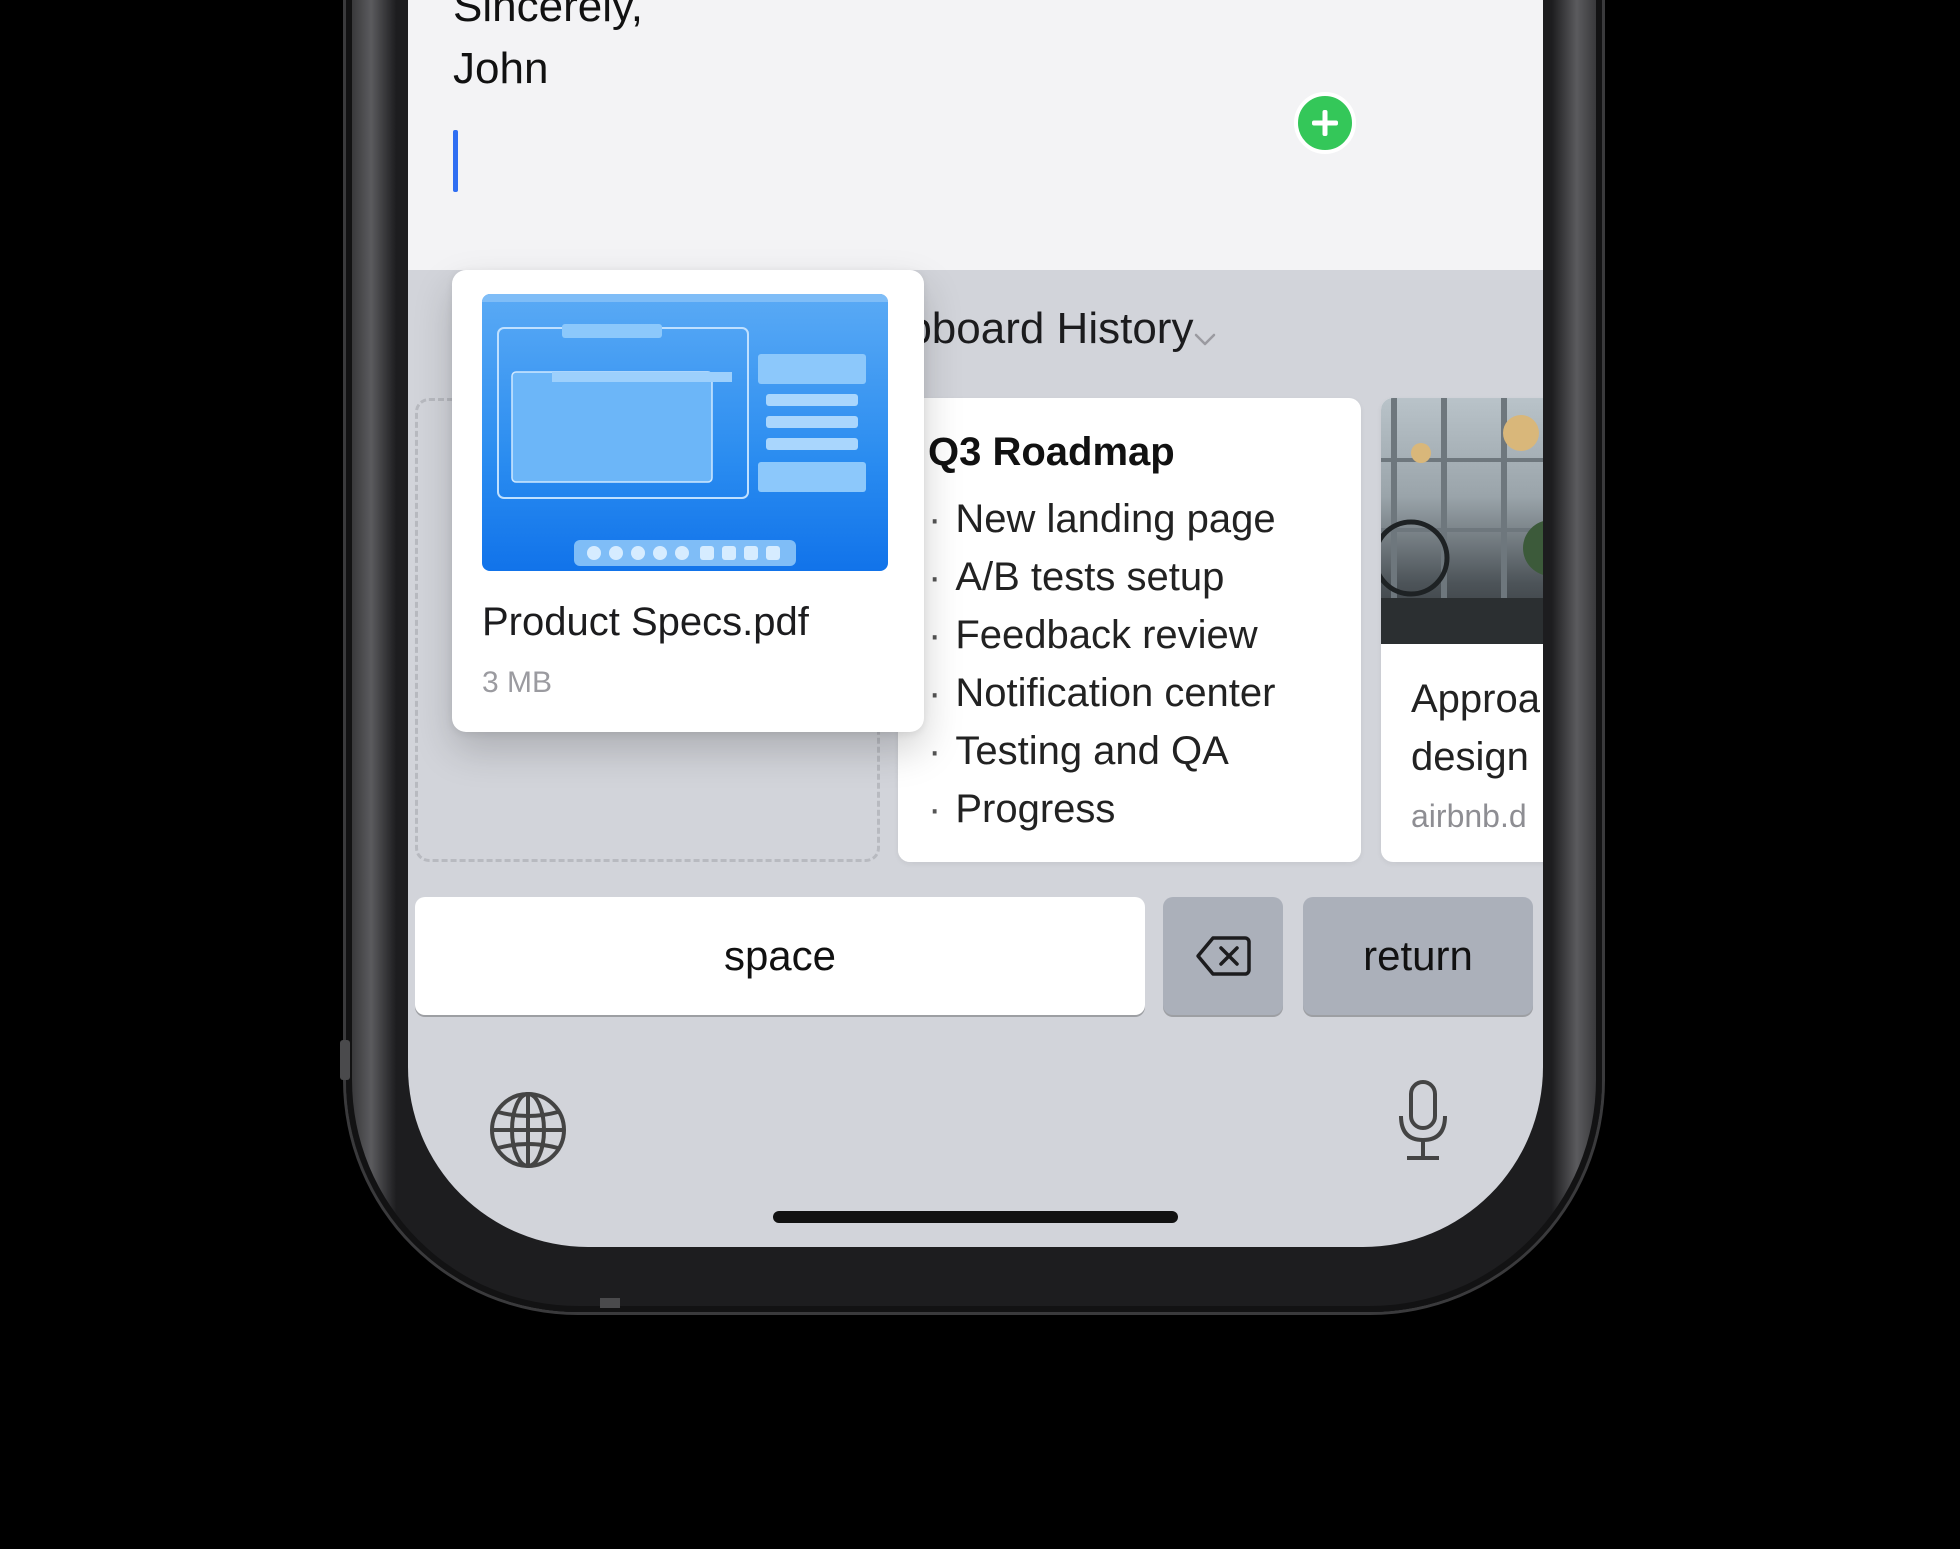  What do you see at coordinates (1423, 1120) in the screenshot?
I see `microphone-icon` at bounding box center [1423, 1120].